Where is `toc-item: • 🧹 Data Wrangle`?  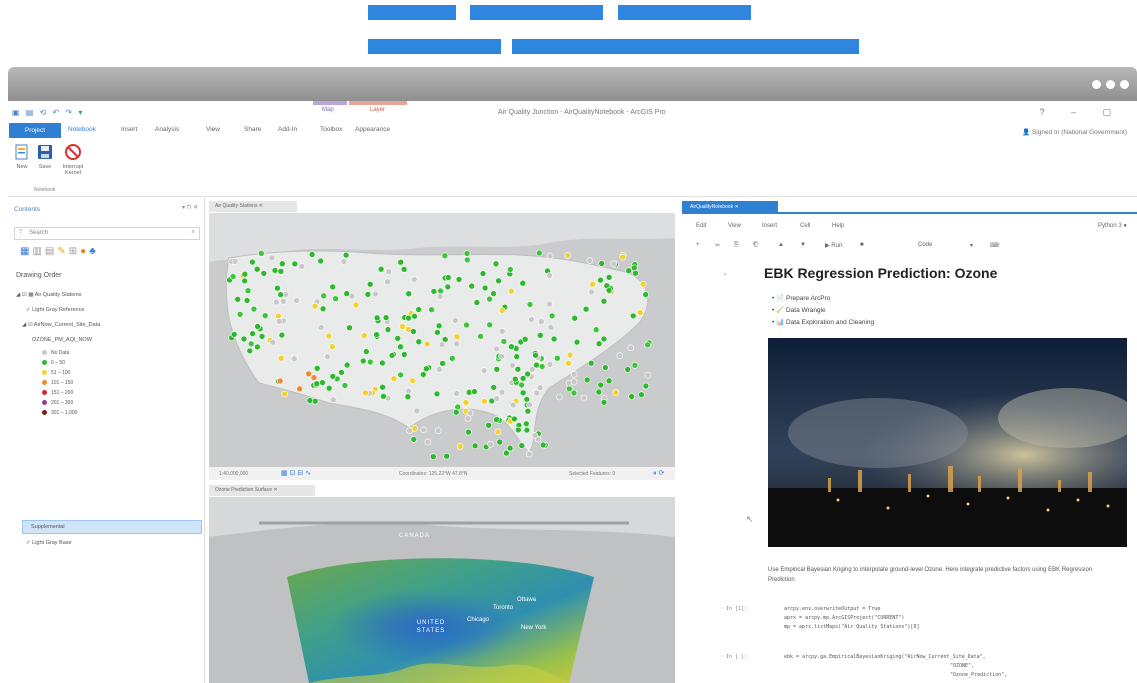
toc-item: • 🧹 Data Wrangle is located at coordinates (799, 310).